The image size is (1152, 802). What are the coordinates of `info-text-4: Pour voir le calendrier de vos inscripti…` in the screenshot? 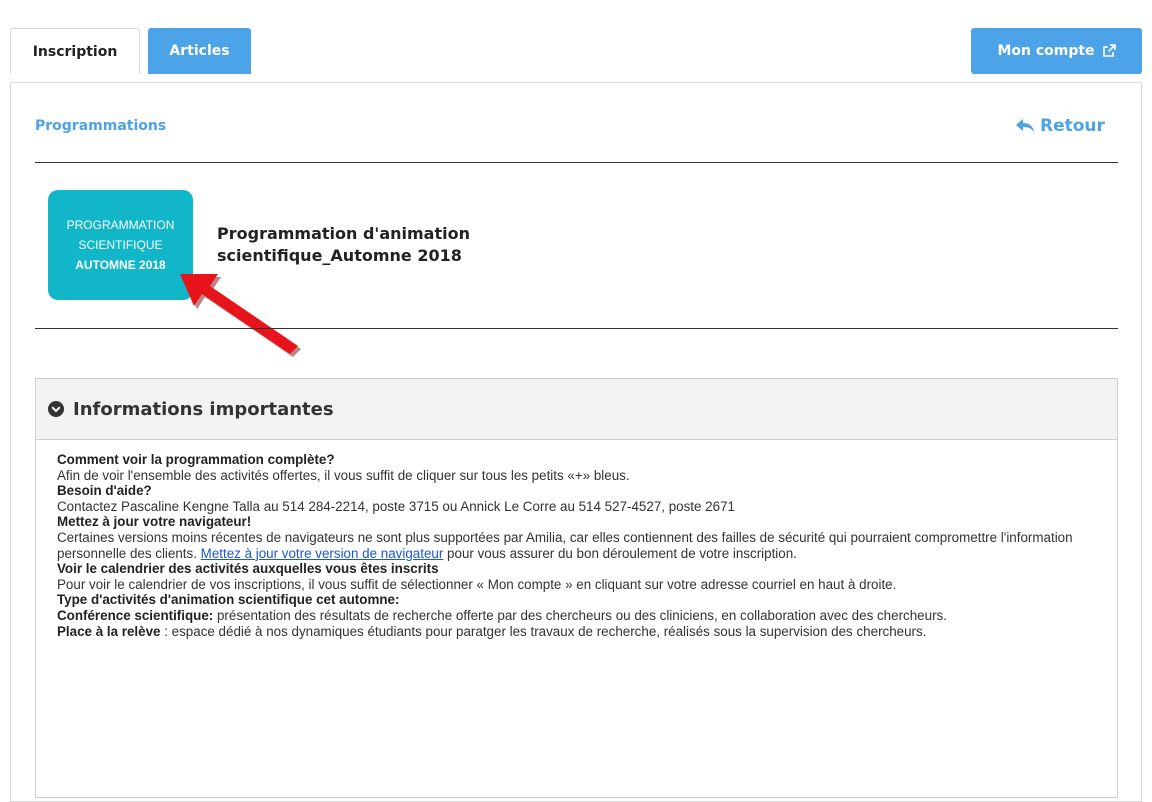 It's located at (477, 584).